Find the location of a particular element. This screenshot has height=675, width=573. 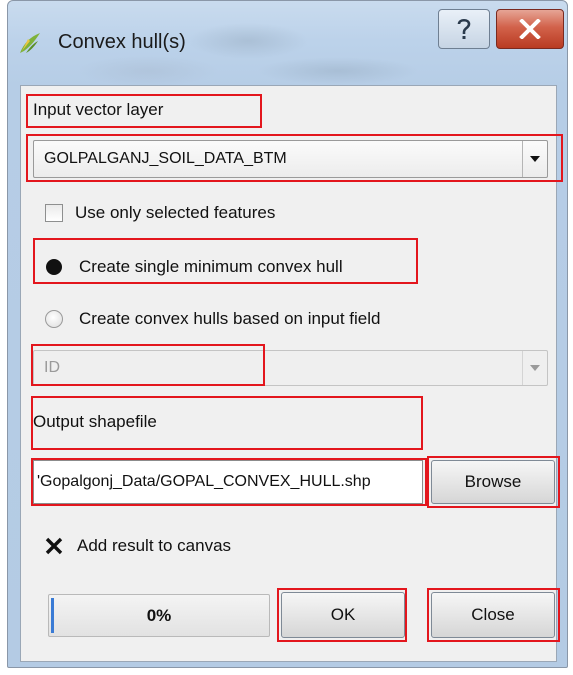

highlight-field-combo is located at coordinates (148, 365).